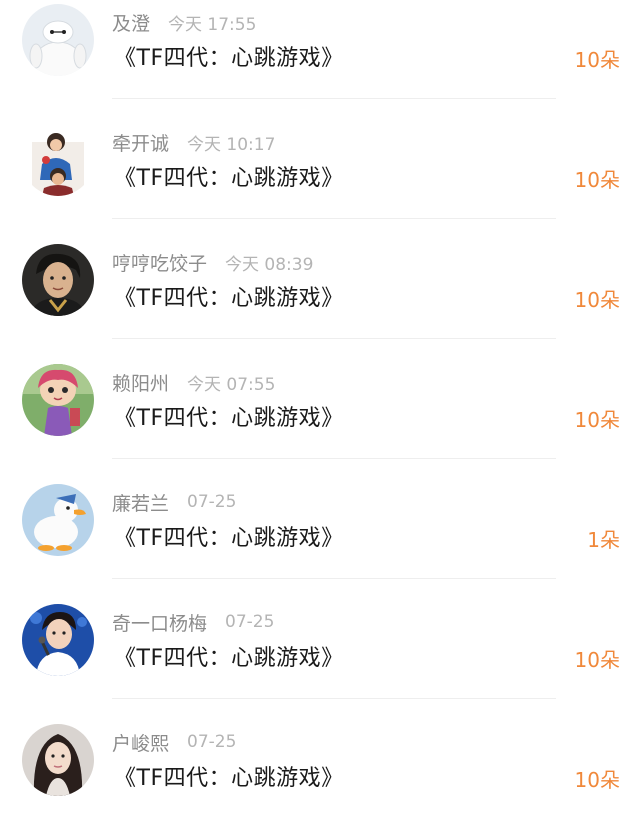  I want to click on username: 牵开诚, so click(140, 142).